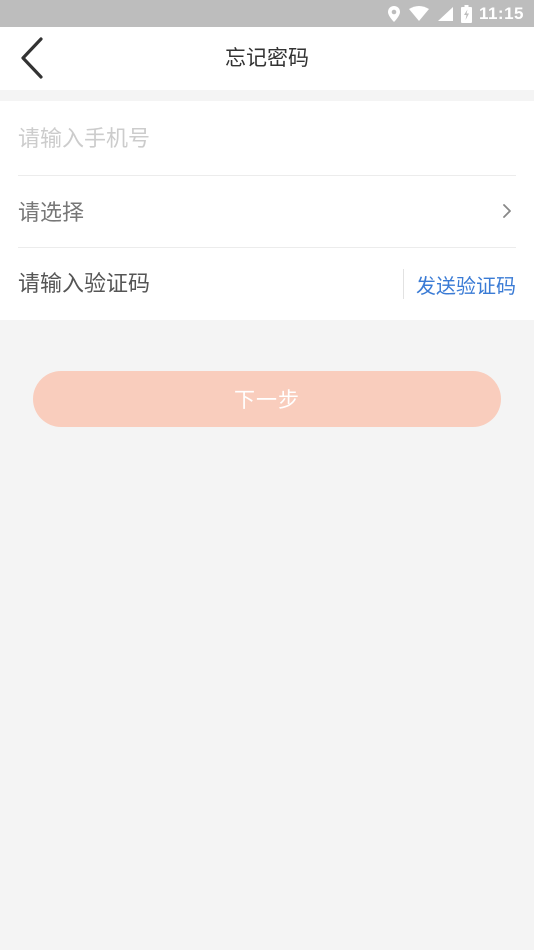 This screenshot has height=950, width=534. What do you see at coordinates (267, 13) in the screenshot?
I see `status-bar: 11:15` at bounding box center [267, 13].